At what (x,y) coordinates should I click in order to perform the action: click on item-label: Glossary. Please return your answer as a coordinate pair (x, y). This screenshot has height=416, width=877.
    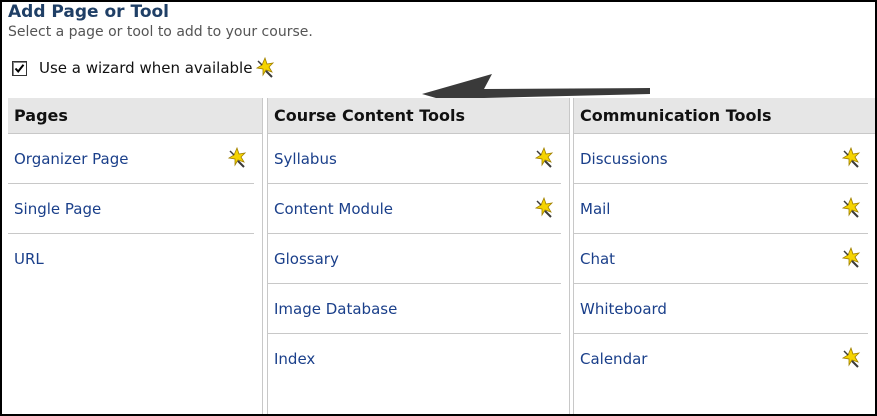
    Looking at the image, I should click on (306, 259).